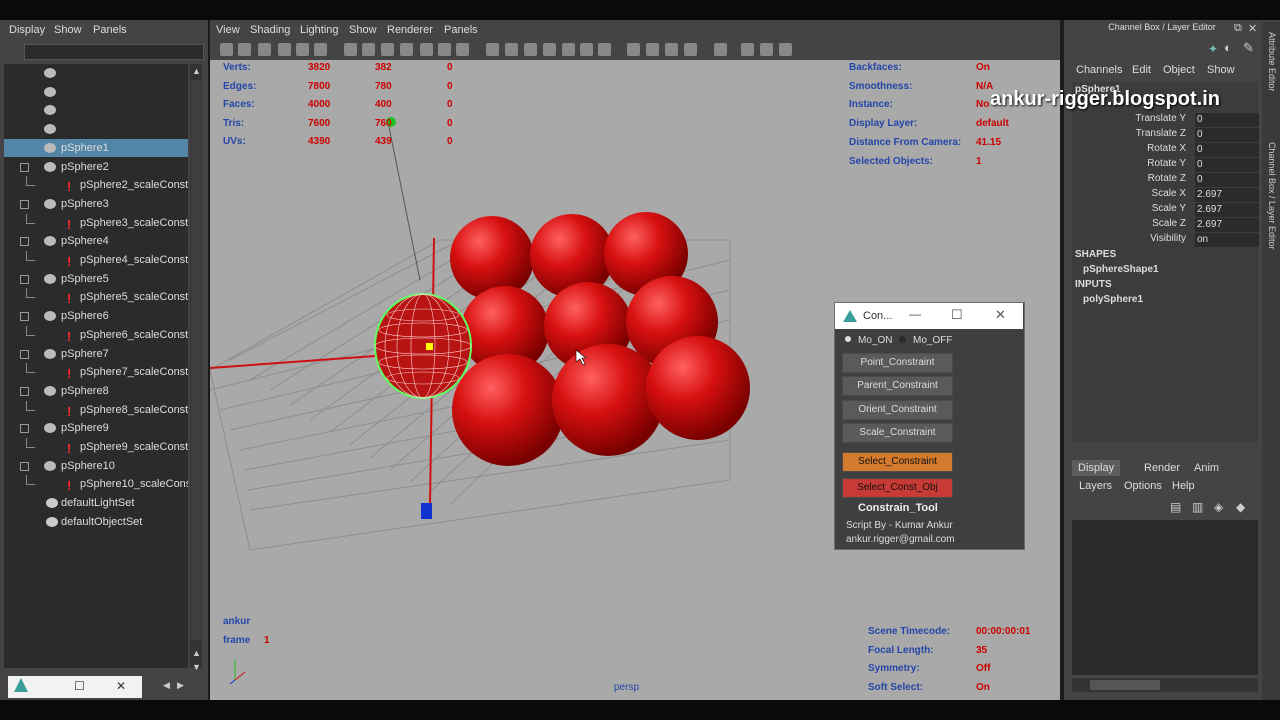 This screenshot has height=720, width=1280. What do you see at coordinates (902, 339) in the screenshot?
I see `radio-off` at bounding box center [902, 339].